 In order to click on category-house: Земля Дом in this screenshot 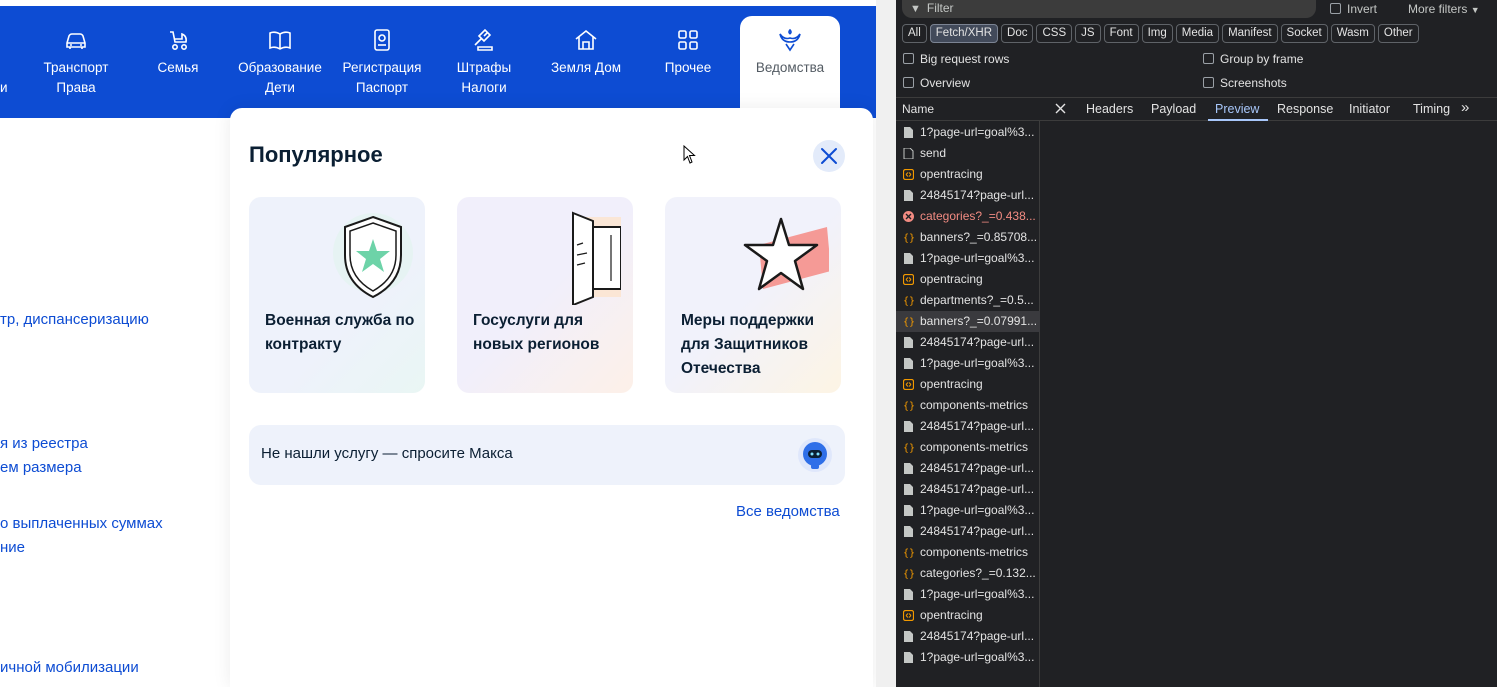, I will do `click(586, 52)`.